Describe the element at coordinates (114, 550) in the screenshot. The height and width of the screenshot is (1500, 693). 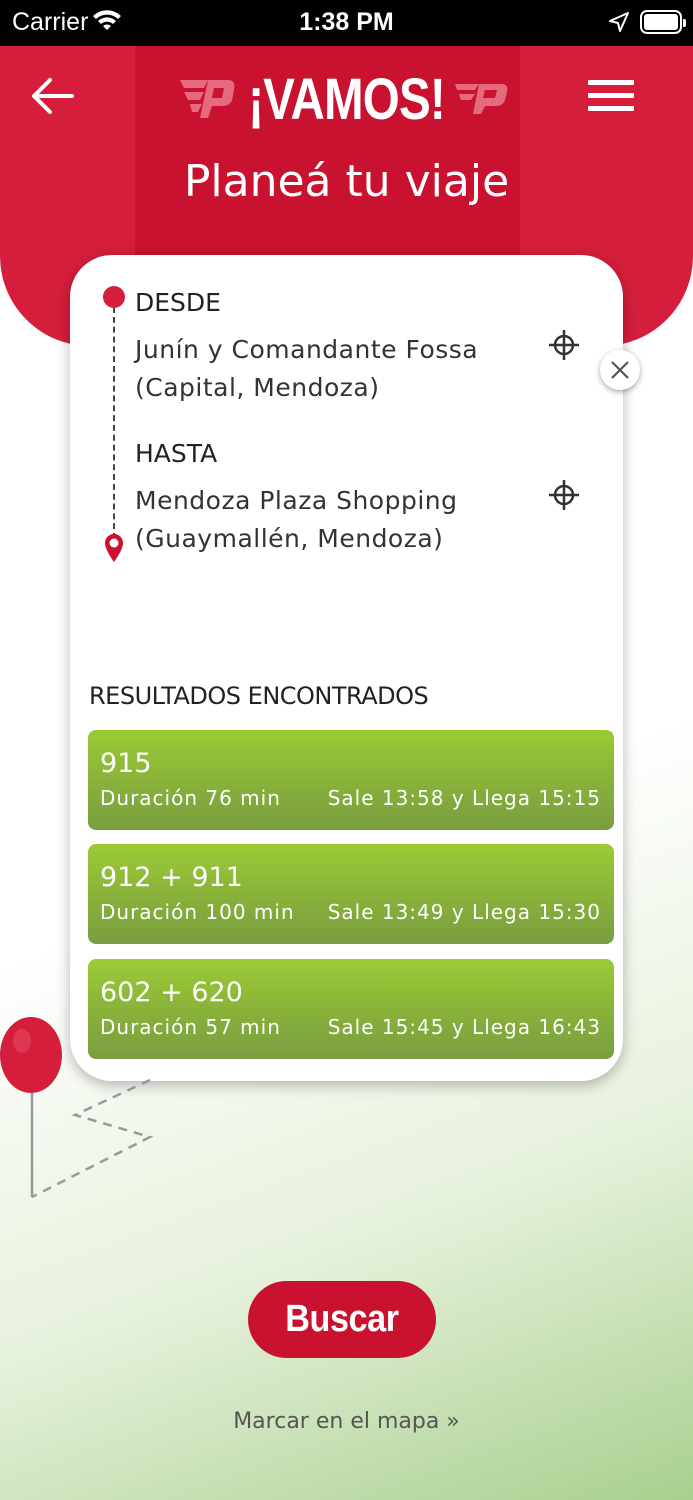
I see `destination-pin-icon` at that location.